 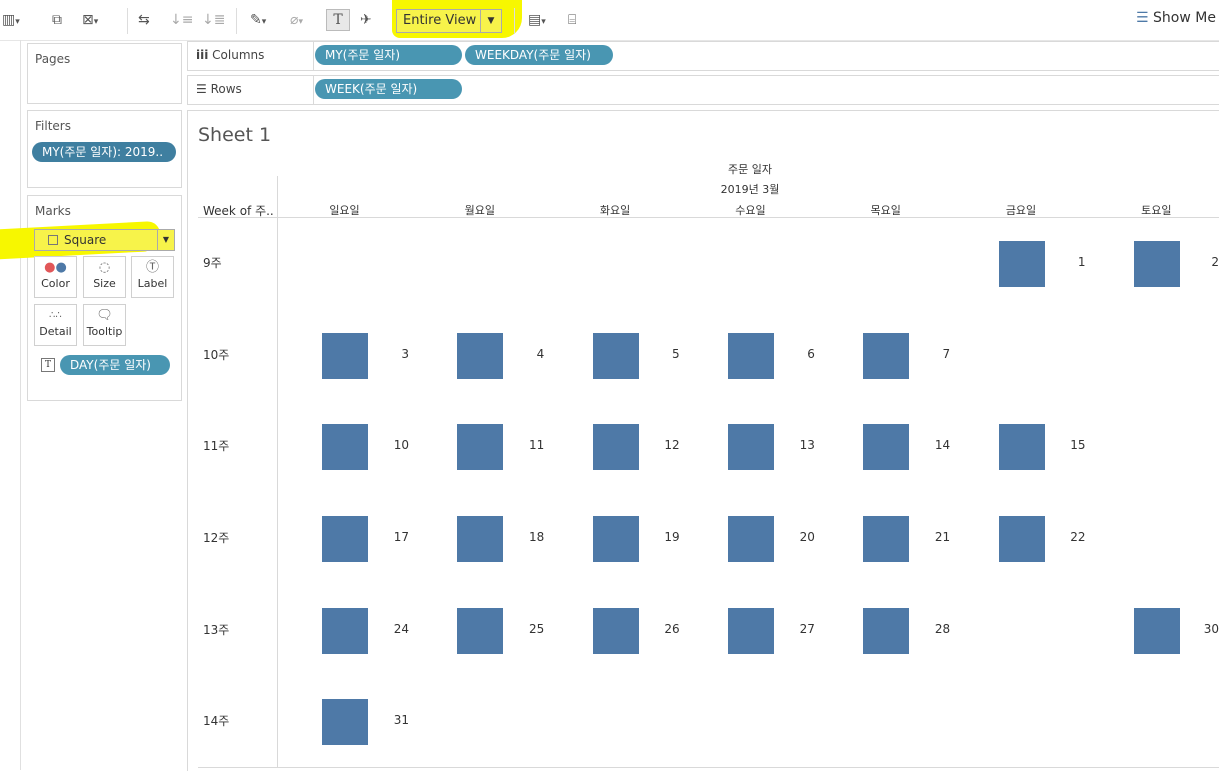 What do you see at coordinates (104, 267) in the screenshot?
I see `size-lasso-icon: ◌` at bounding box center [104, 267].